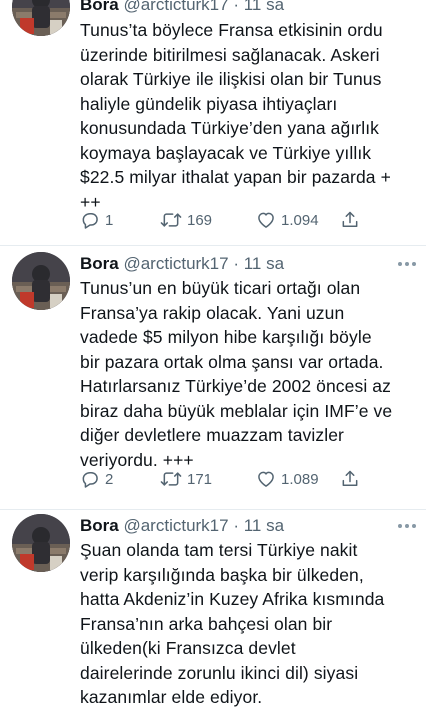 The width and height of the screenshot is (426, 710). Describe the element at coordinates (200, 479) in the screenshot. I see `retweet-count: 171` at that location.